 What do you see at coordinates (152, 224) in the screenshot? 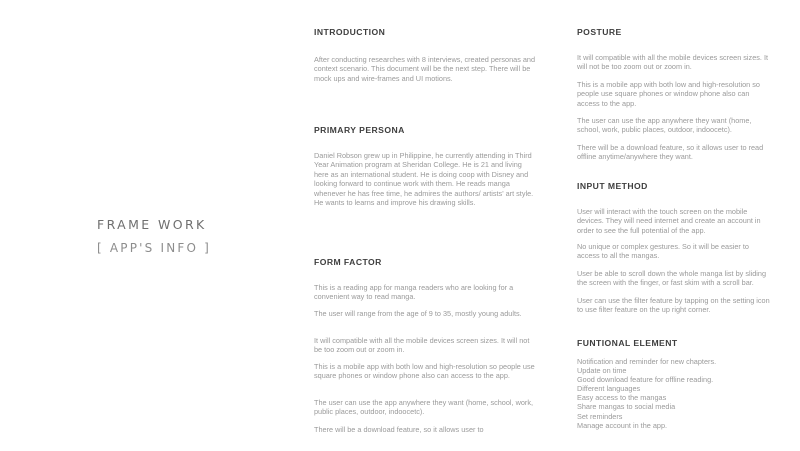
I see `page-title: FRAME WORK` at bounding box center [152, 224].